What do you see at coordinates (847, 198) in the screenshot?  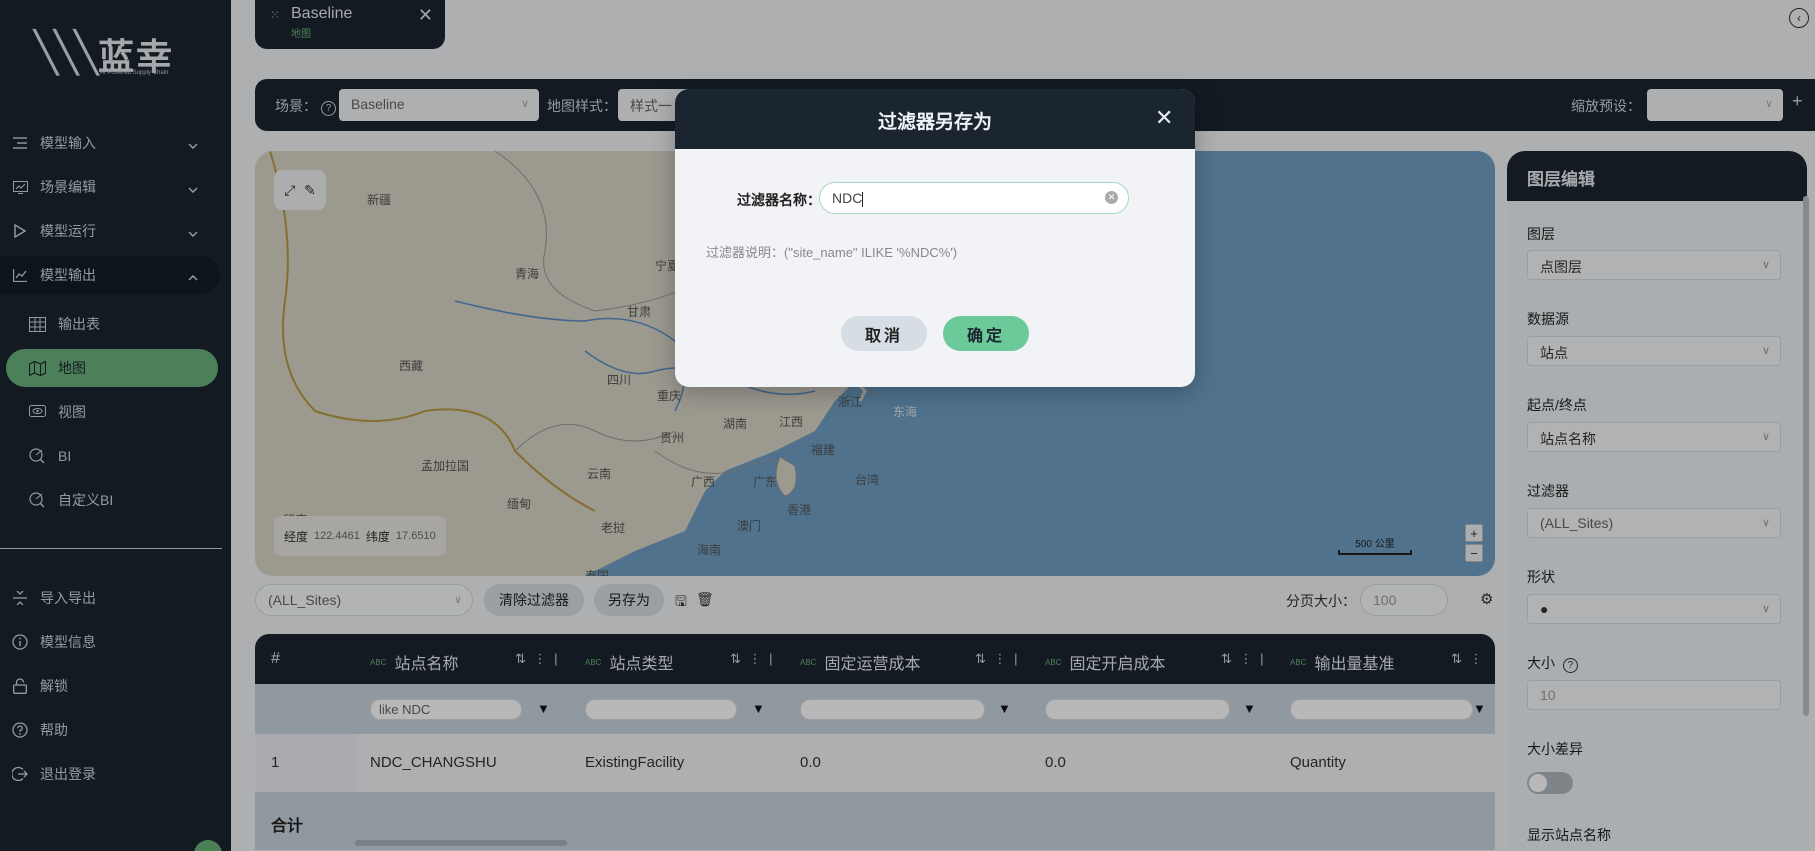 I see `filter-name-value: NDC` at bounding box center [847, 198].